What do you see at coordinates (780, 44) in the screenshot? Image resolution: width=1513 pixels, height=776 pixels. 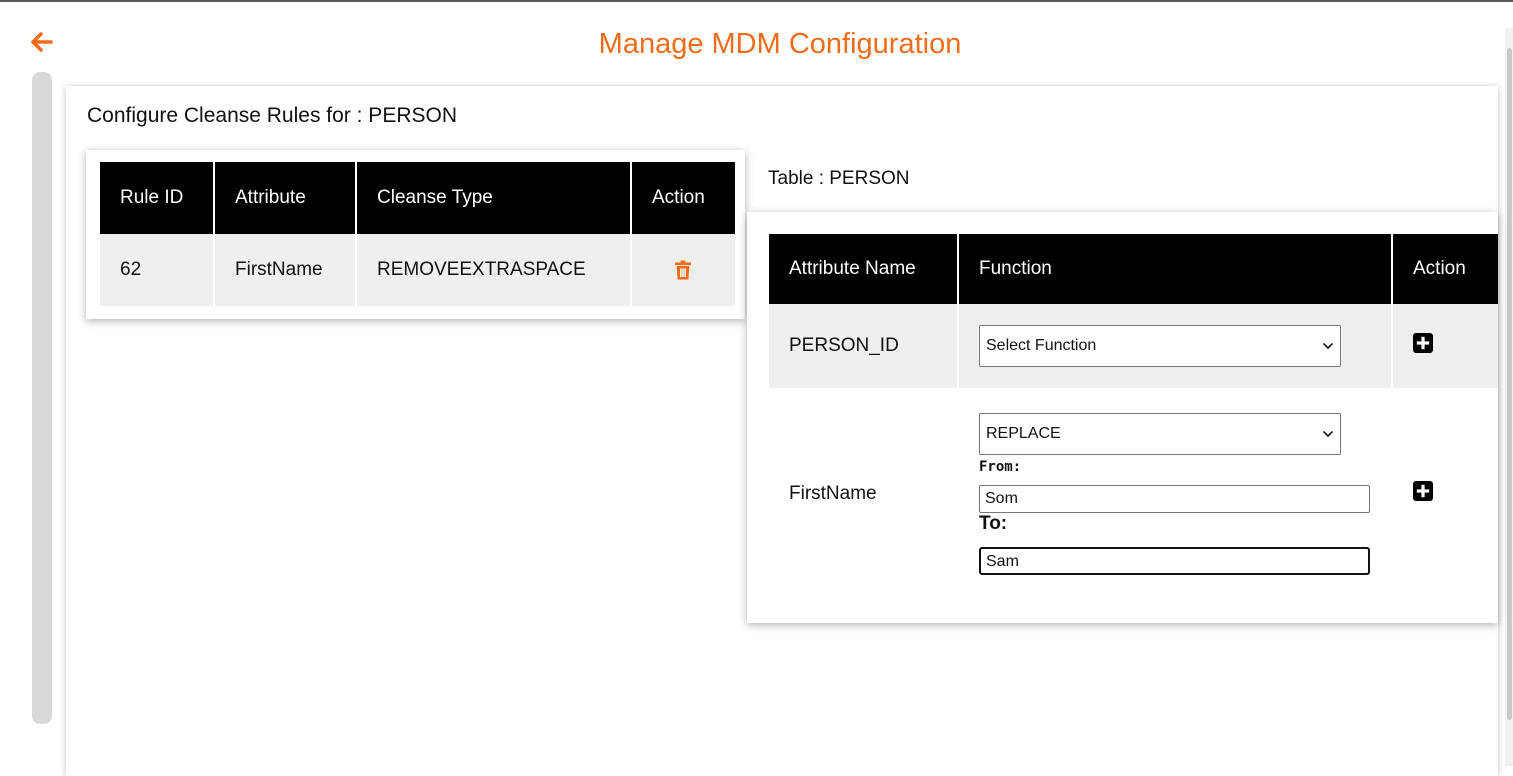 I see `page-title: Manage MDM Configuration` at bounding box center [780, 44].